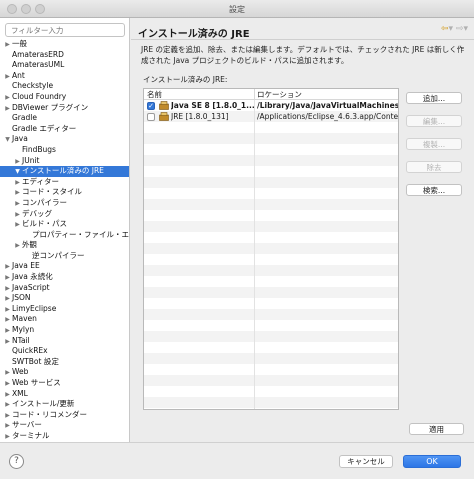 Image resolution: width=474 pixels, height=479 pixels. What do you see at coordinates (35, 361) in the screenshot?
I see `sidebar-item-label: SWTBot 設定` at bounding box center [35, 361].